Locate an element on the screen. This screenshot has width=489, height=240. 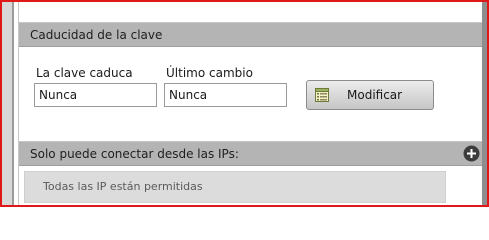
last-change-label: Último cambio is located at coordinates (209, 73).